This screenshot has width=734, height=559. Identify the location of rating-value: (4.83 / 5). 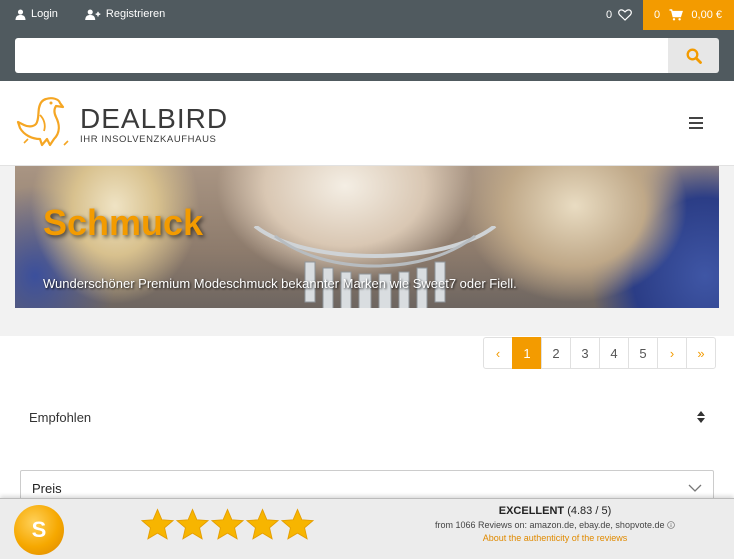
(589, 511).